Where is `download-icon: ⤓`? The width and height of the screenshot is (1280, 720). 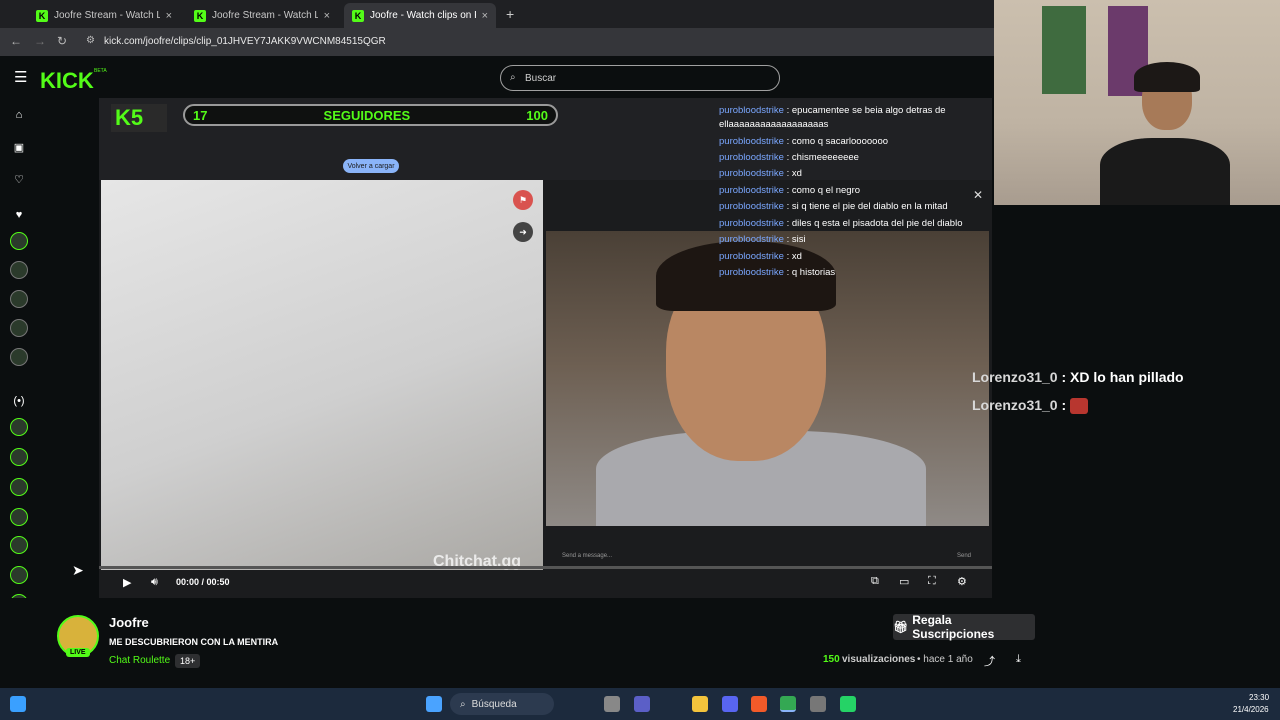 download-icon: ⤓ is located at coordinates (1018, 659).